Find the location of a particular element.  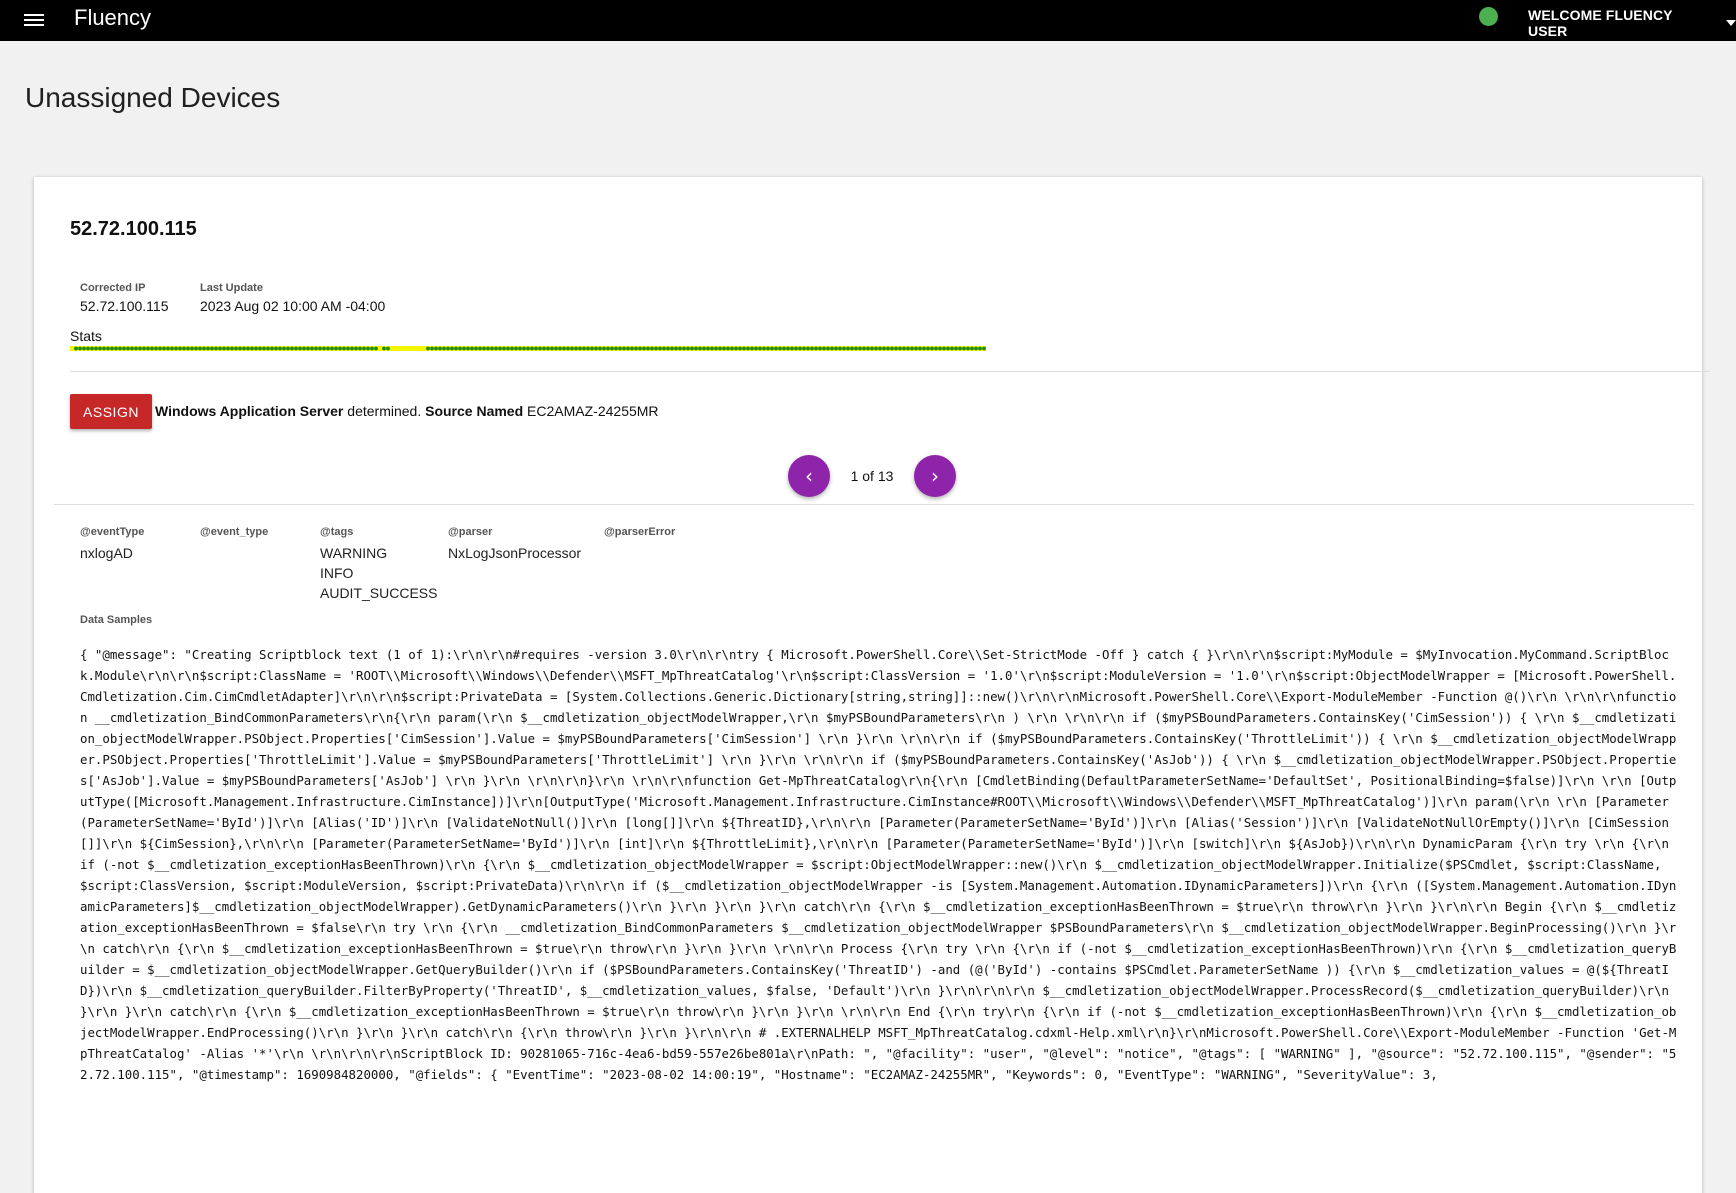

assign-button: ASSIGN is located at coordinates (111, 411).